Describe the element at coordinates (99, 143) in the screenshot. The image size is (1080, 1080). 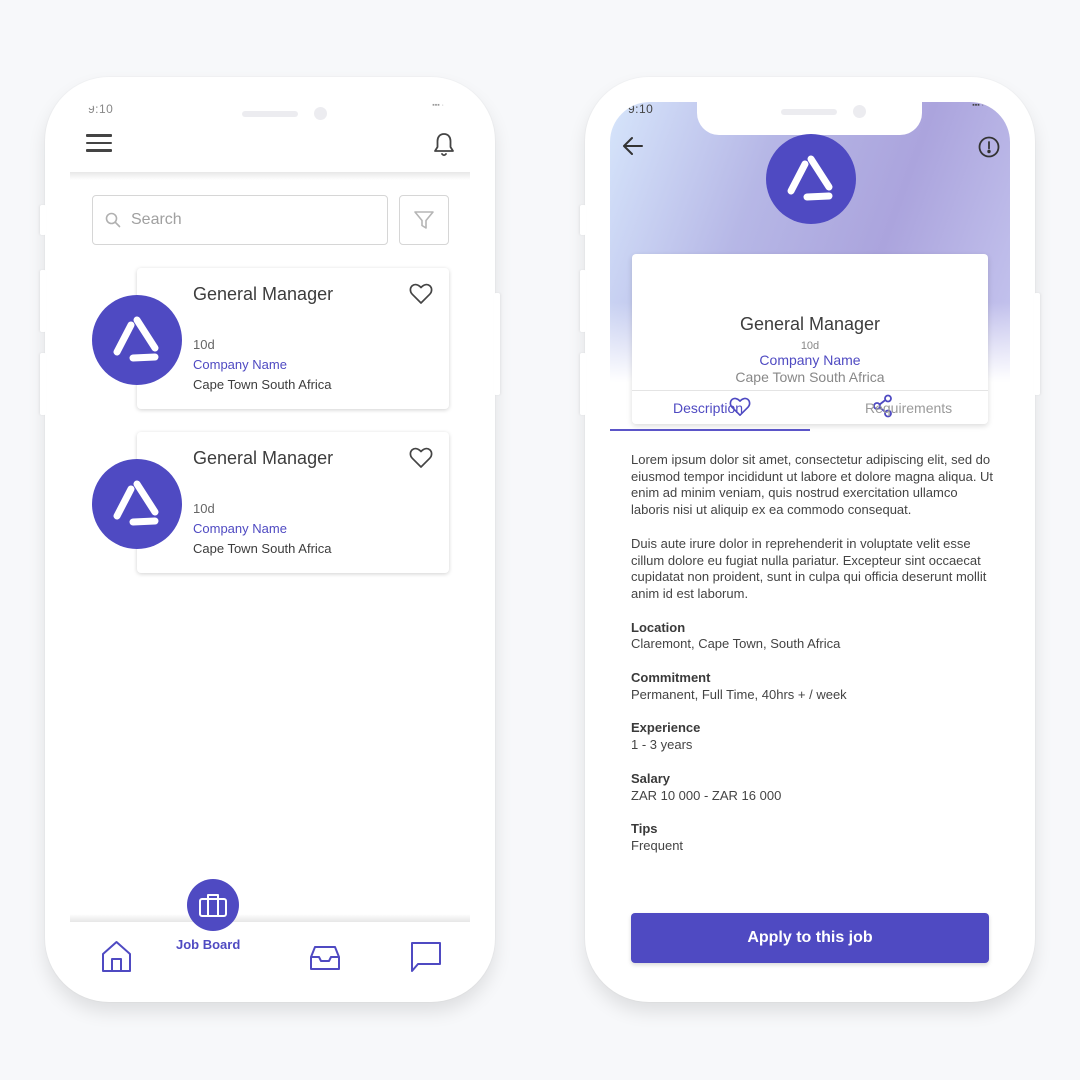
I see `hamburger-menu-icon` at that location.